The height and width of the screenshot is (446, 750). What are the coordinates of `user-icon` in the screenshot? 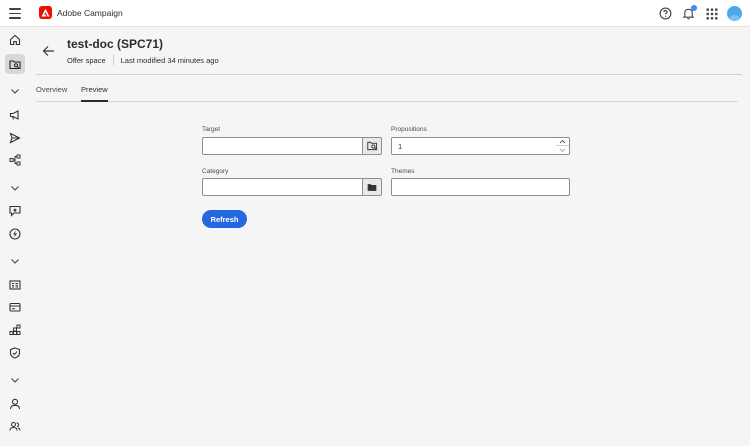 It's located at (15, 404).